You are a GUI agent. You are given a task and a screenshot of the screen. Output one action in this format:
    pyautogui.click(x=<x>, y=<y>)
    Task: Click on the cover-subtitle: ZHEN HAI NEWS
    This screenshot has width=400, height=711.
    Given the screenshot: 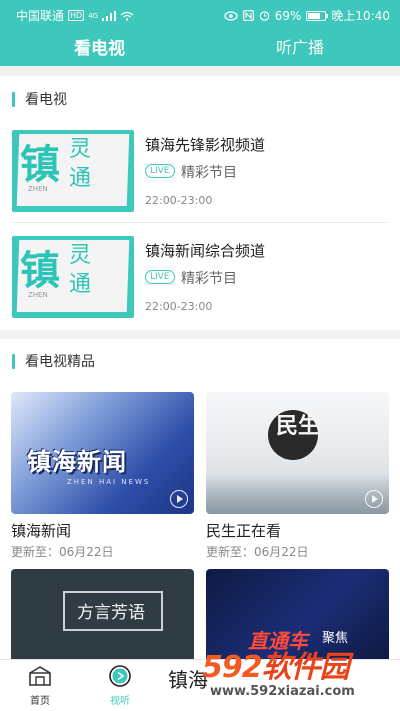 What is the action you would take?
    pyautogui.click(x=109, y=482)
    